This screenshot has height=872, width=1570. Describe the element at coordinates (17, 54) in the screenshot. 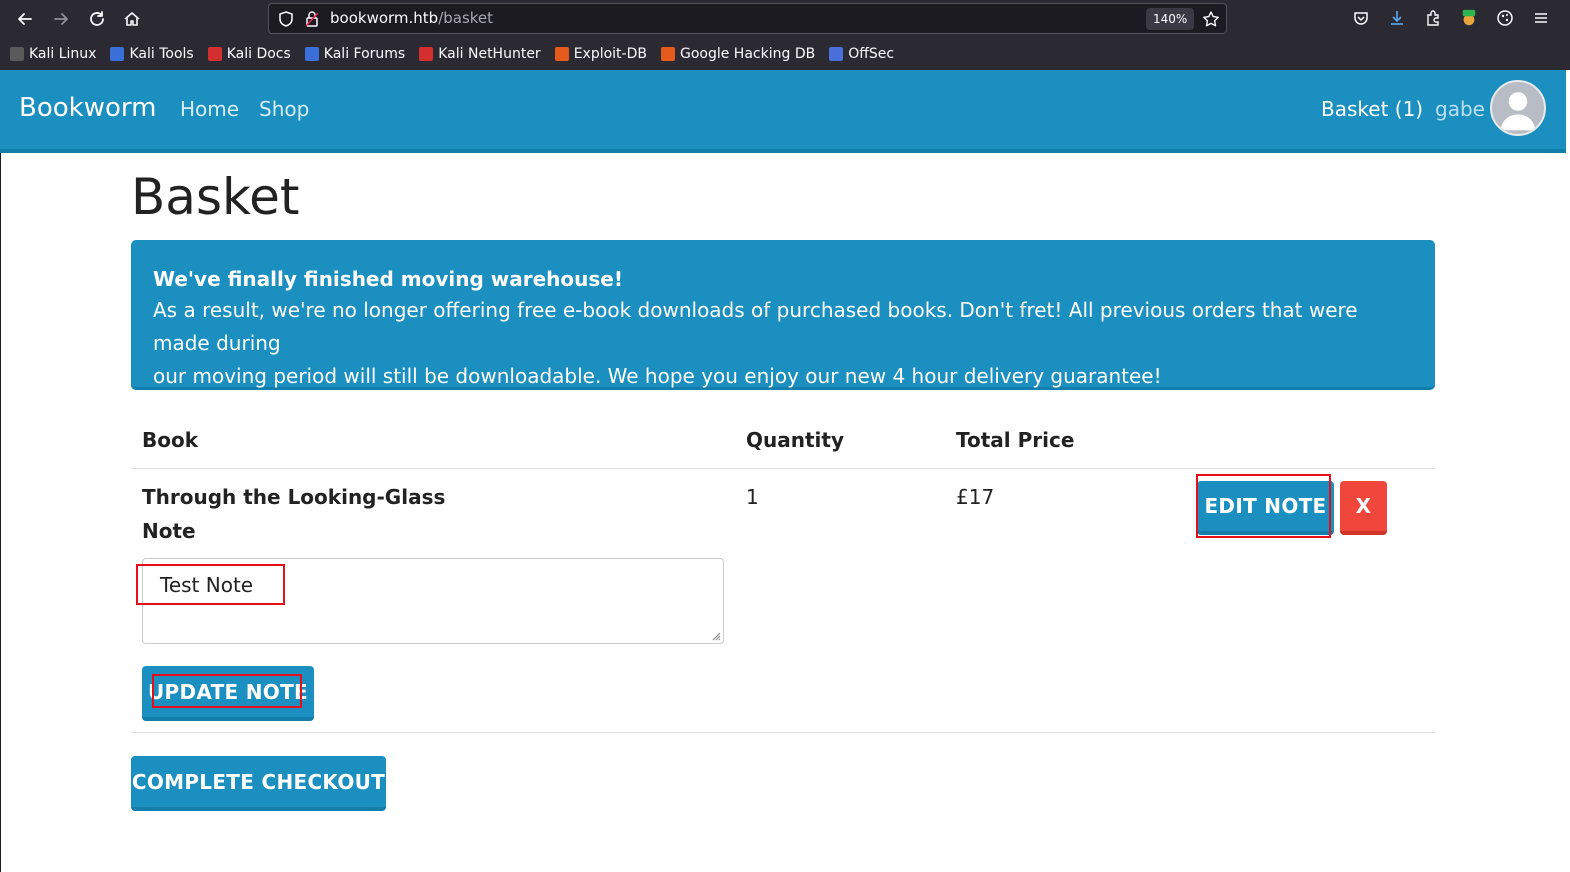

I see `kali-linux-icon` at that location.